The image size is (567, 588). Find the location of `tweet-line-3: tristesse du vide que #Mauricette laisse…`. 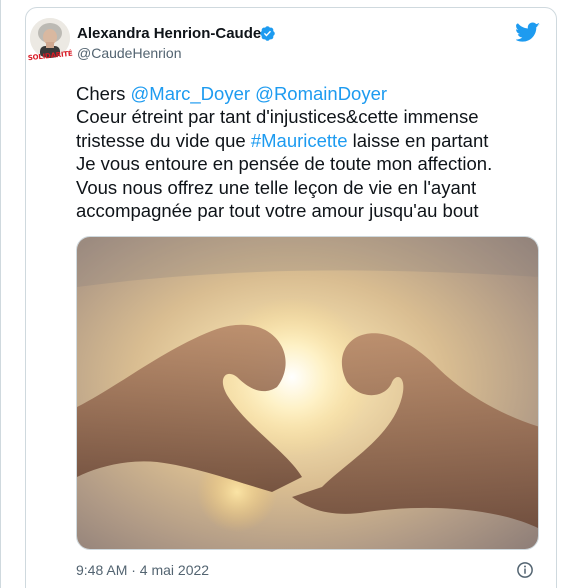

tweet-line-3: tristesse du vide que #Mauricette laisse… is located at coordinates (311, 140).